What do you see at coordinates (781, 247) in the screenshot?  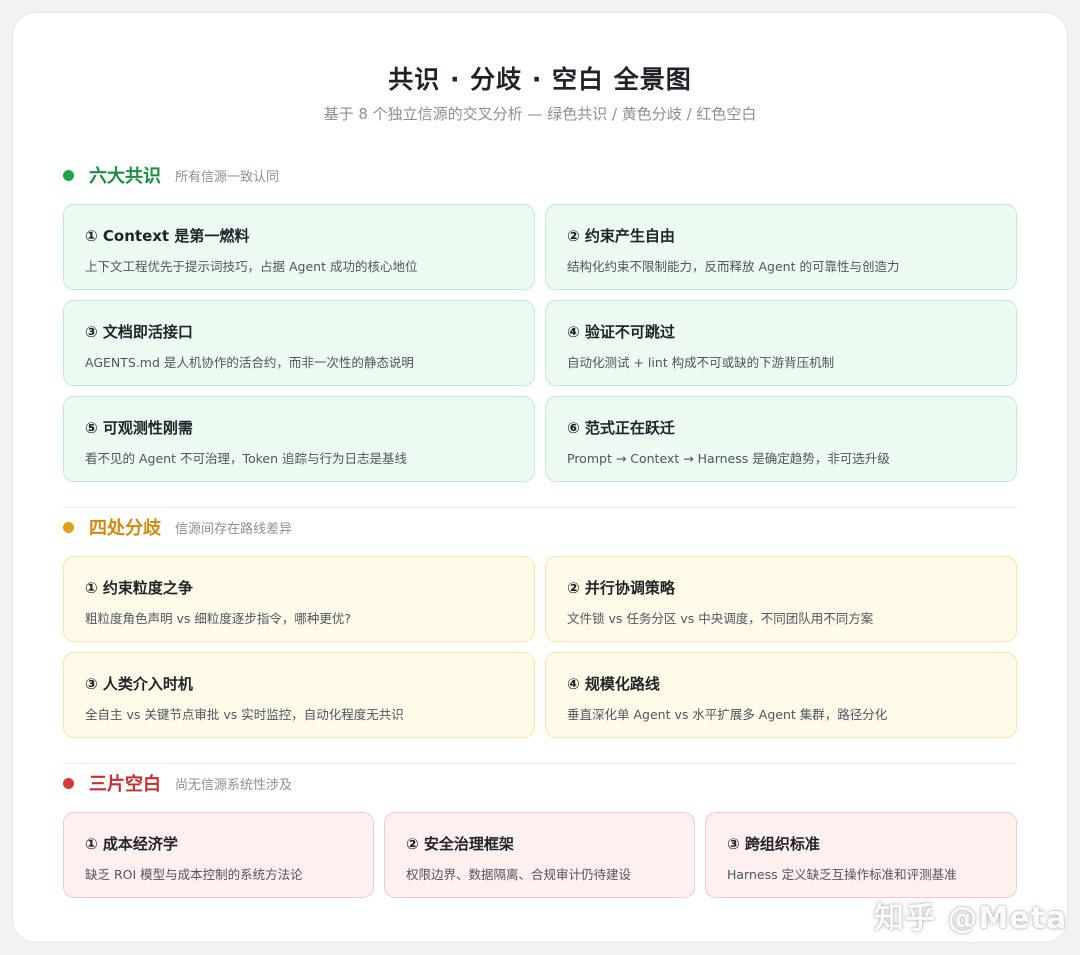 I see `consensus-card-2: ② 约束产生自由 结构化约束不限制能力，反而释放 Agent 的可靠性与创造力` at bounding box center [781, 247].